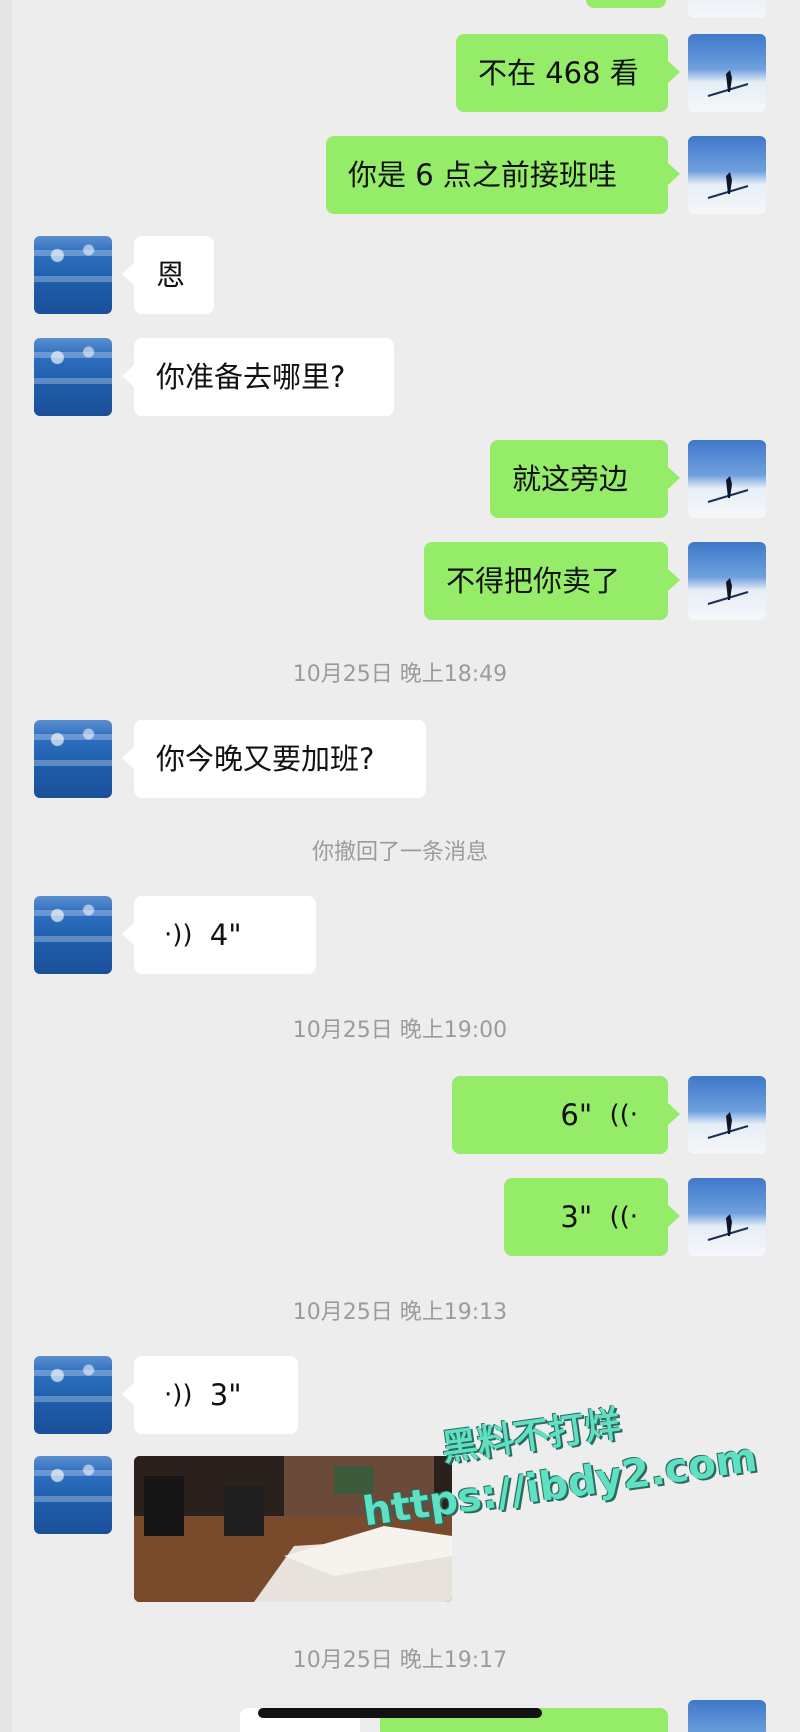 This screenshot has height=1732, width=800. I want to click on voice-message: 6" ((·, so click(566, 1115).